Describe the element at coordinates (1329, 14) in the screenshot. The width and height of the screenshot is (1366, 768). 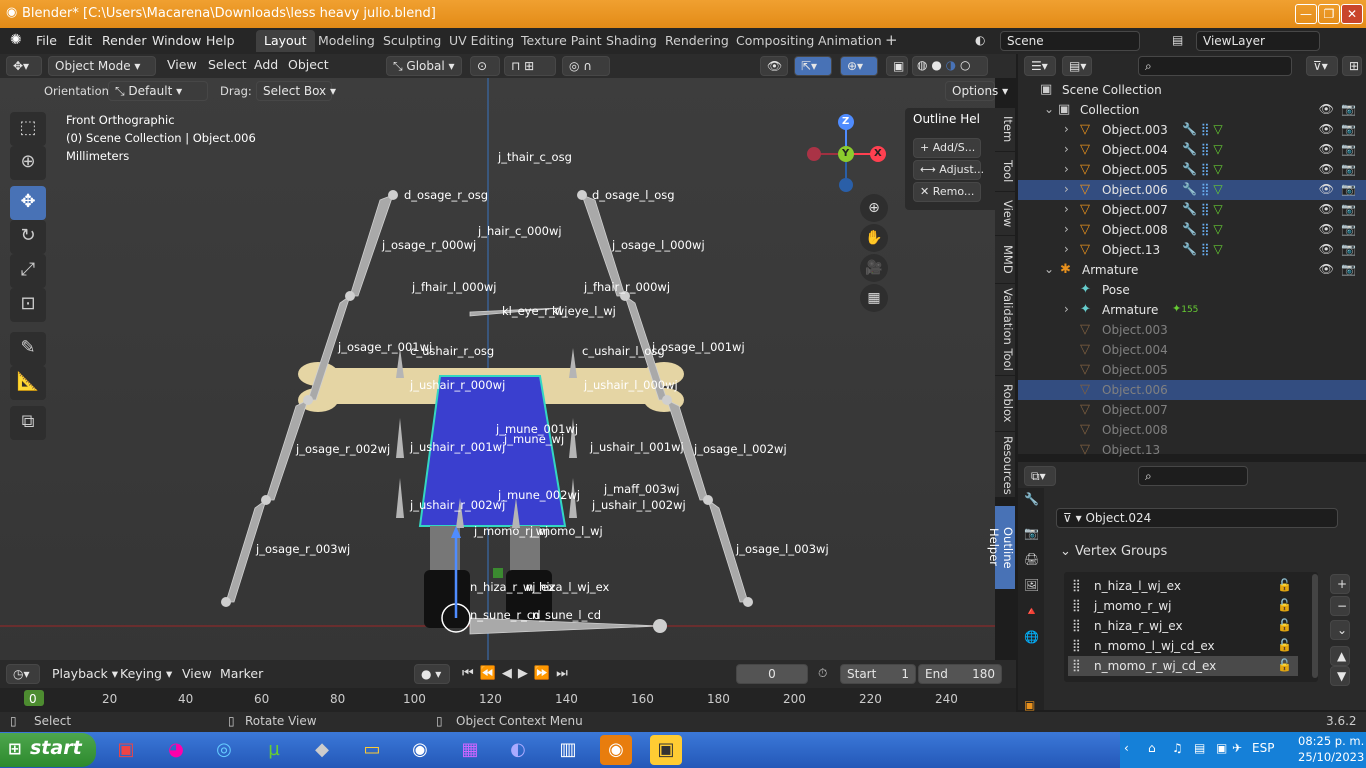
I see `maximize-button: ❐` at that location.